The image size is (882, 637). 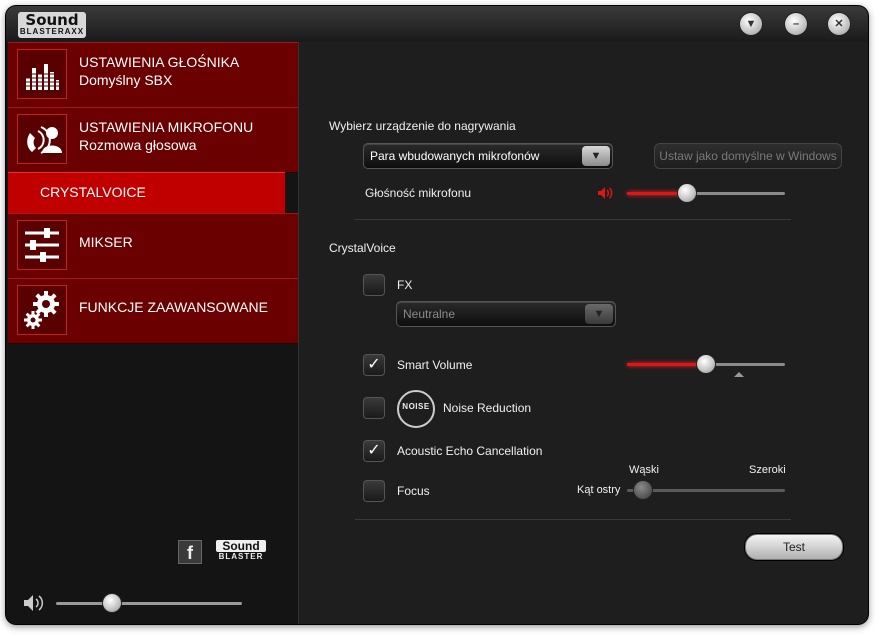 What do you see at coordinates (374, 491) in the screenshot?
I see `focus-checkbox` at bounding box center [374, 491].